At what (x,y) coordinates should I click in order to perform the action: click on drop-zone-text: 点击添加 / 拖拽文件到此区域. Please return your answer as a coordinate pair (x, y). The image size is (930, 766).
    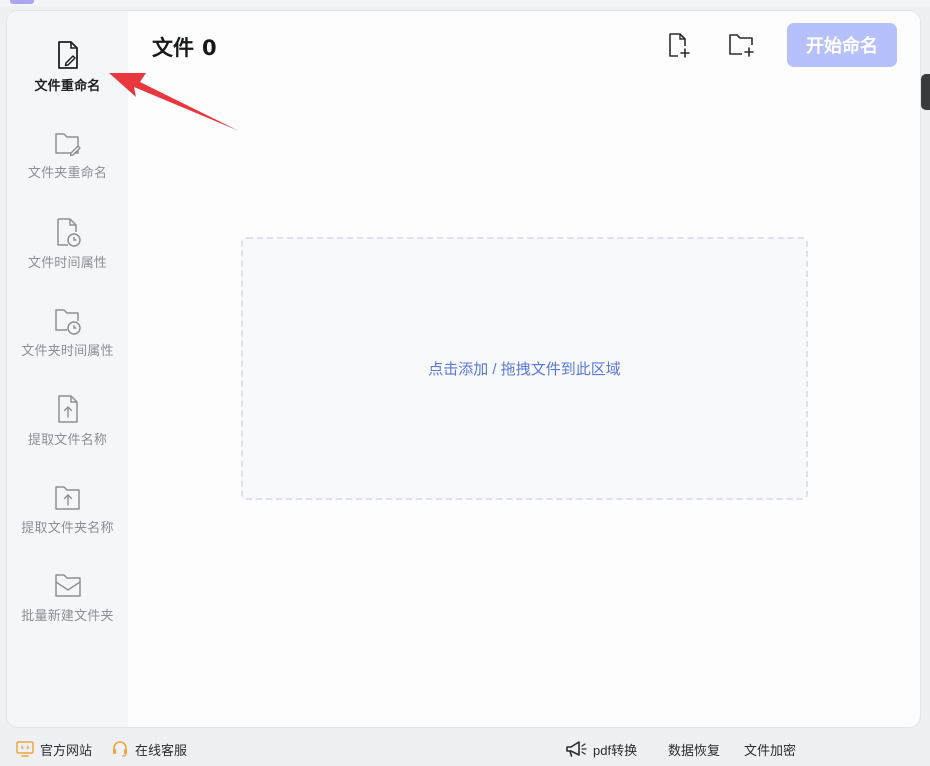
    Looking at the image, I should click on (524, 369).